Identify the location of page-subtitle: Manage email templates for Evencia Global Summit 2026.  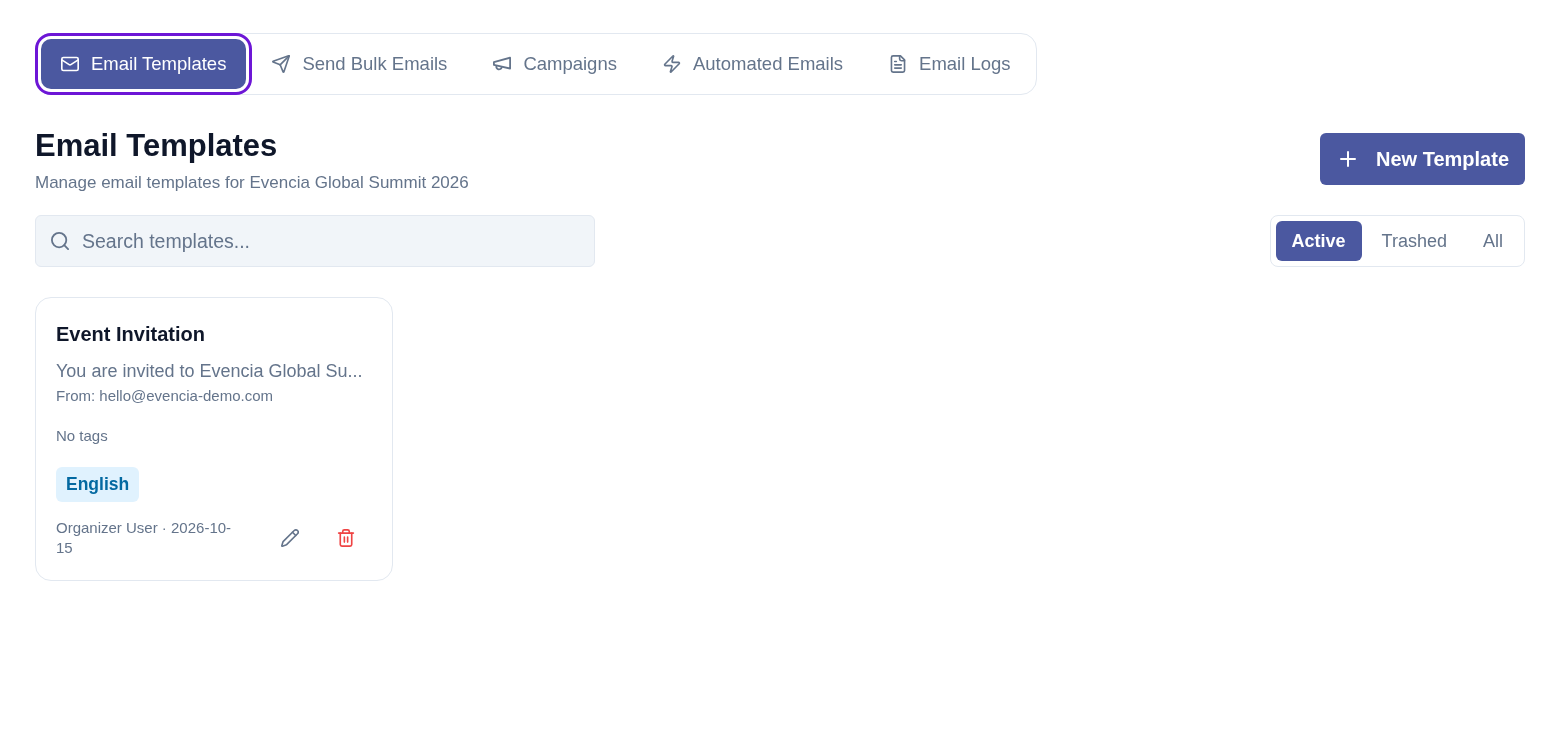
(252, 183).